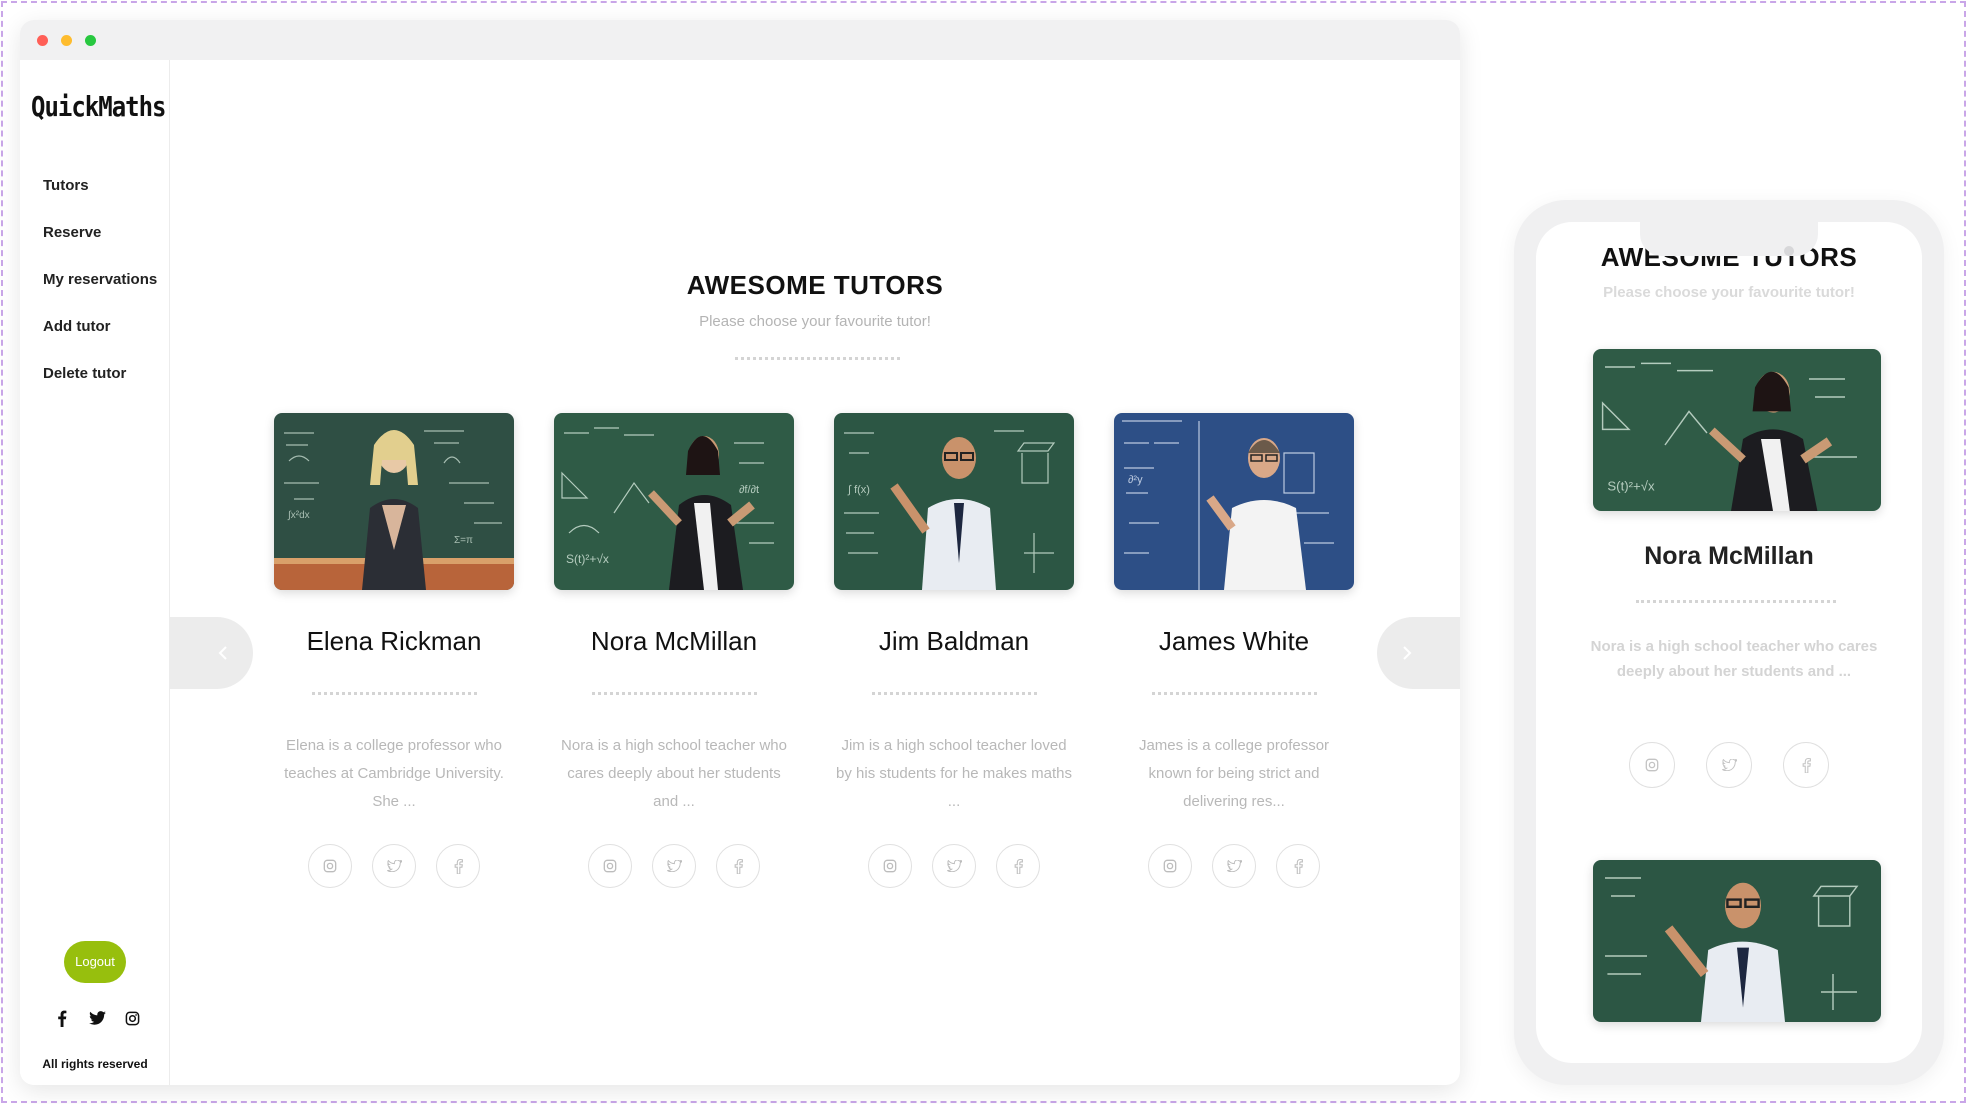  Describe the element at coordinates (815, 321) in the screenshot. I see `page-subtitle: Please choose your favourite tutor!` at that location.